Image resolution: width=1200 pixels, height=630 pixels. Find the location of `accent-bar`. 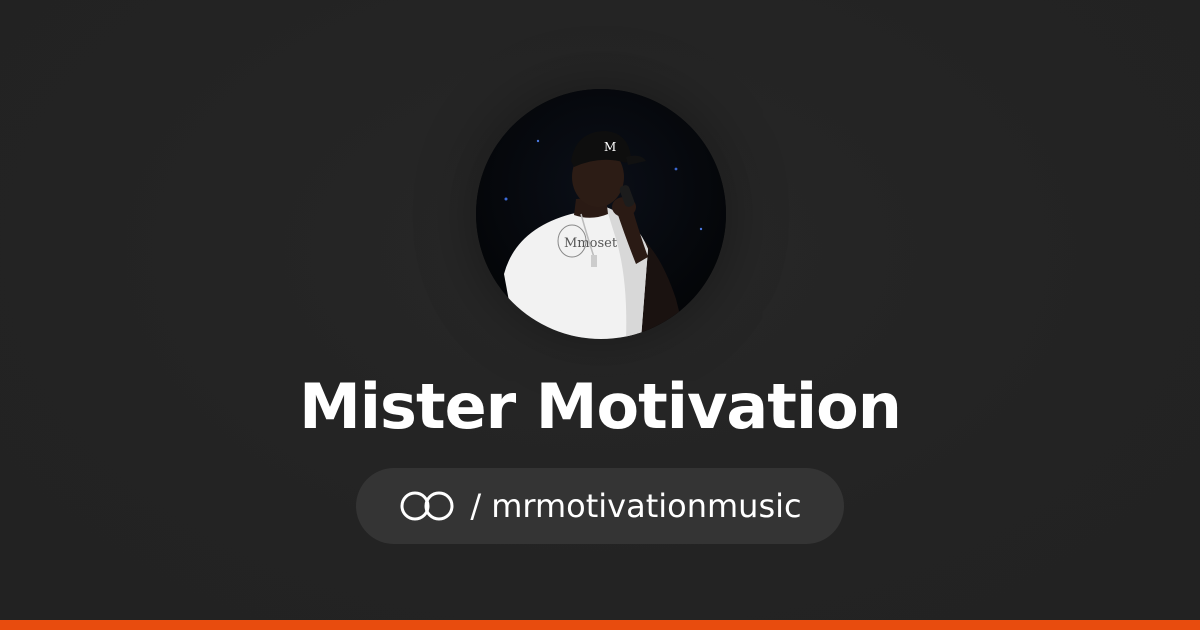

accent-bar is located at coordinates (600, 625).